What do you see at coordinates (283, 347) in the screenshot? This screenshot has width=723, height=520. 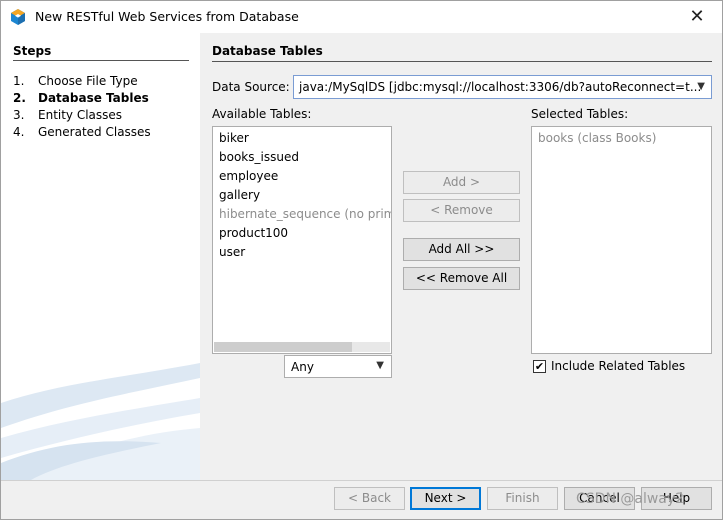 I see `scrollbar-thumb` at bounding box center [283, 347].